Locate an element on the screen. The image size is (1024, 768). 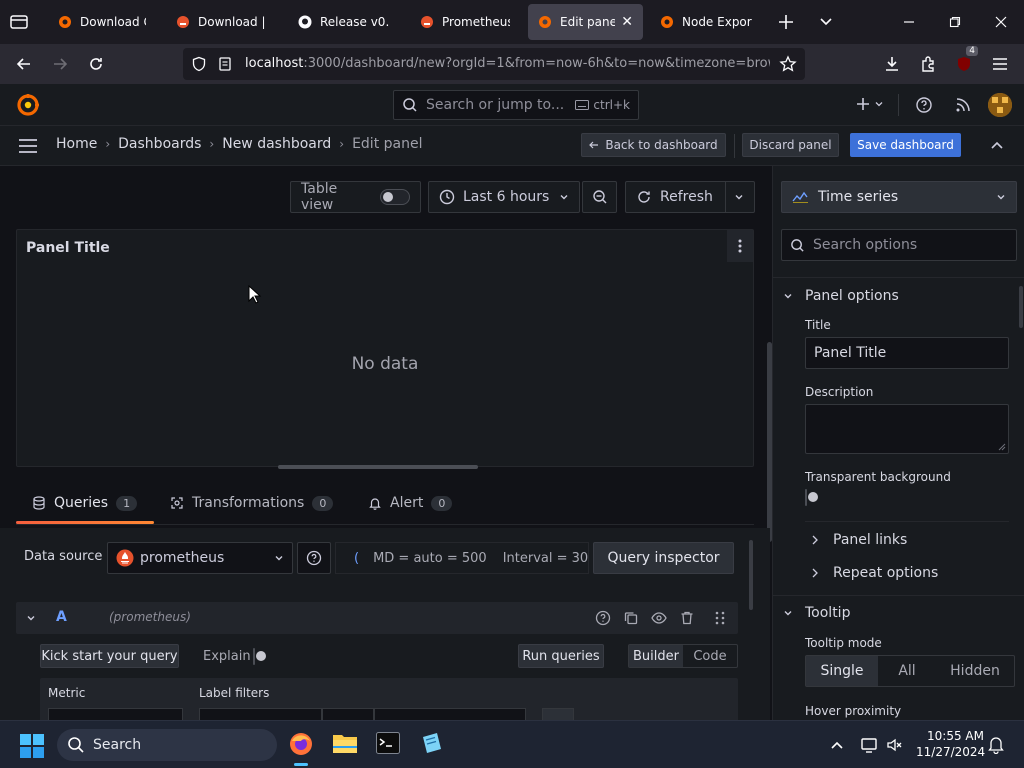
panel-title-input: Panel Title is located at coordinates (907, 353).